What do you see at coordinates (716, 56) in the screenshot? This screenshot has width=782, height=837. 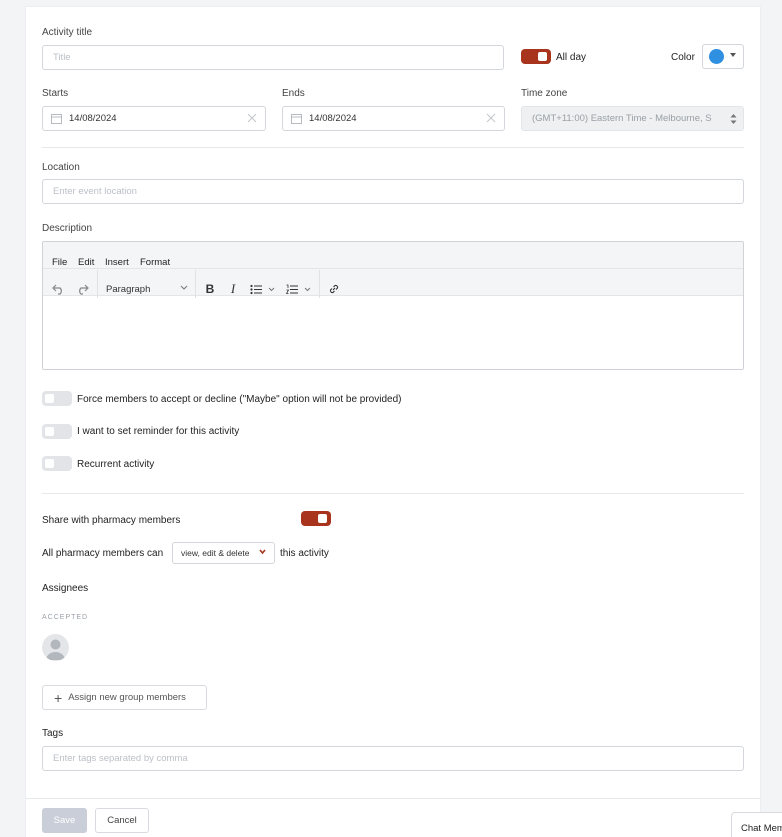 I see `color-swatch` at bounding box center [716, 56].